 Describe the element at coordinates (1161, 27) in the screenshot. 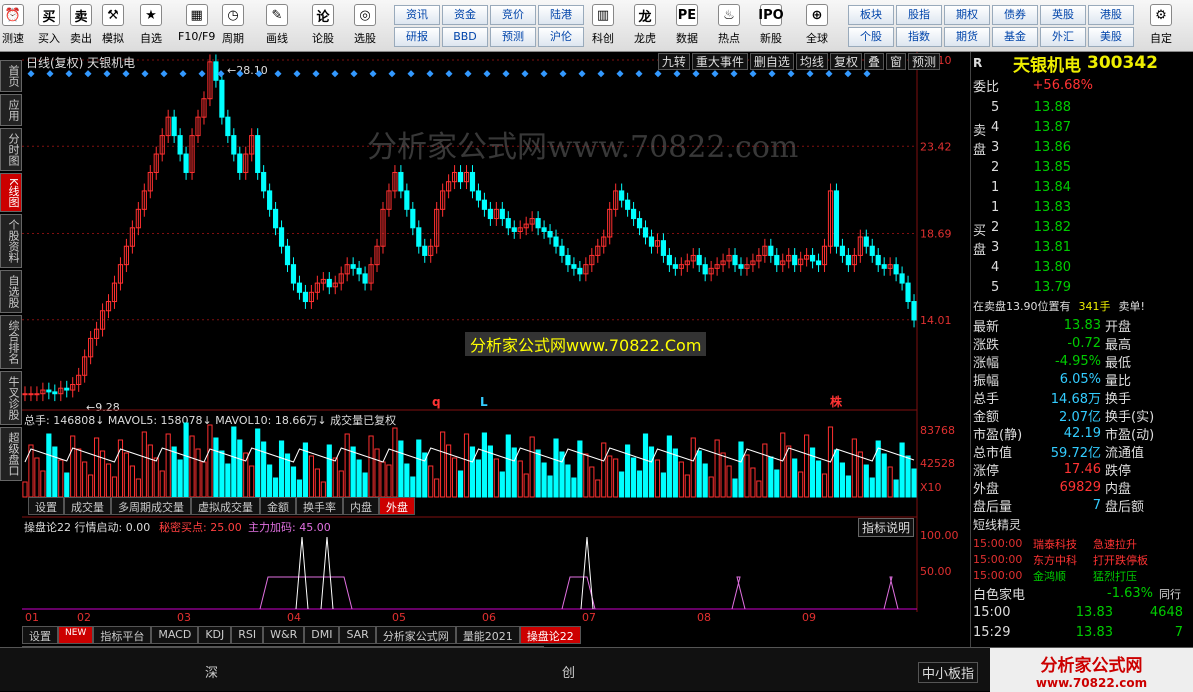

I see `settings-button: ⚙ 自定` at that location.